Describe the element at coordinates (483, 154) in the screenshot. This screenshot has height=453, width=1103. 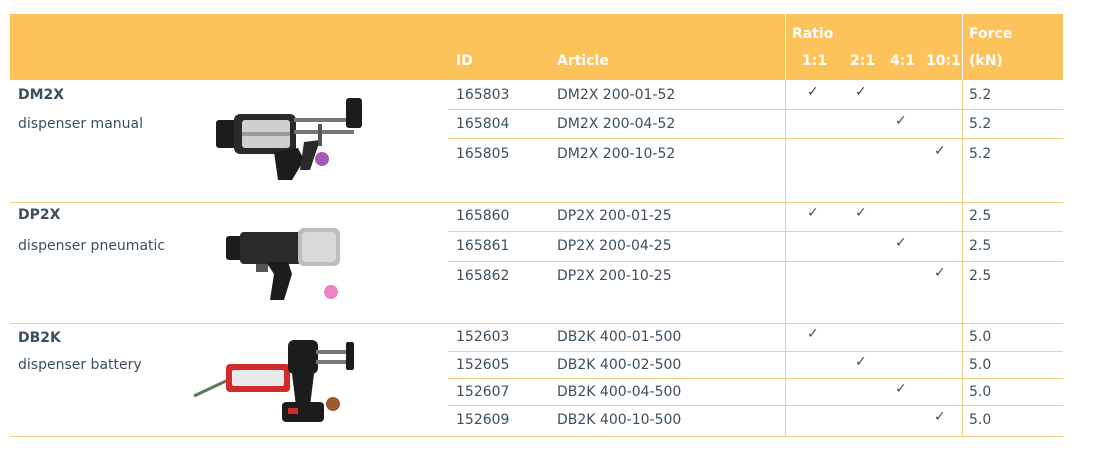
I see `cell-id: 165805` at that location.